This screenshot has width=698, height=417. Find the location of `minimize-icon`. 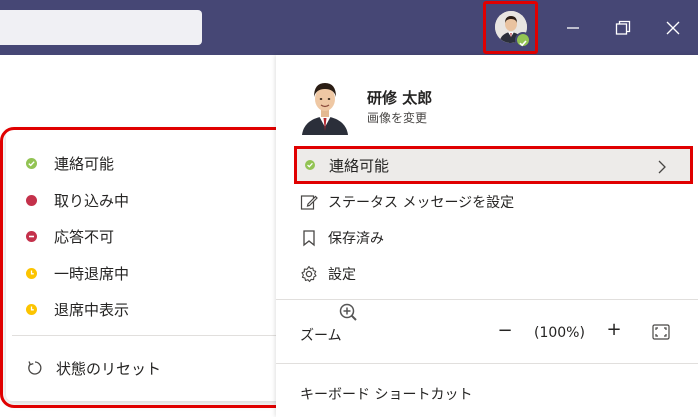

minimize-icon is located at coordinates (573, 28).